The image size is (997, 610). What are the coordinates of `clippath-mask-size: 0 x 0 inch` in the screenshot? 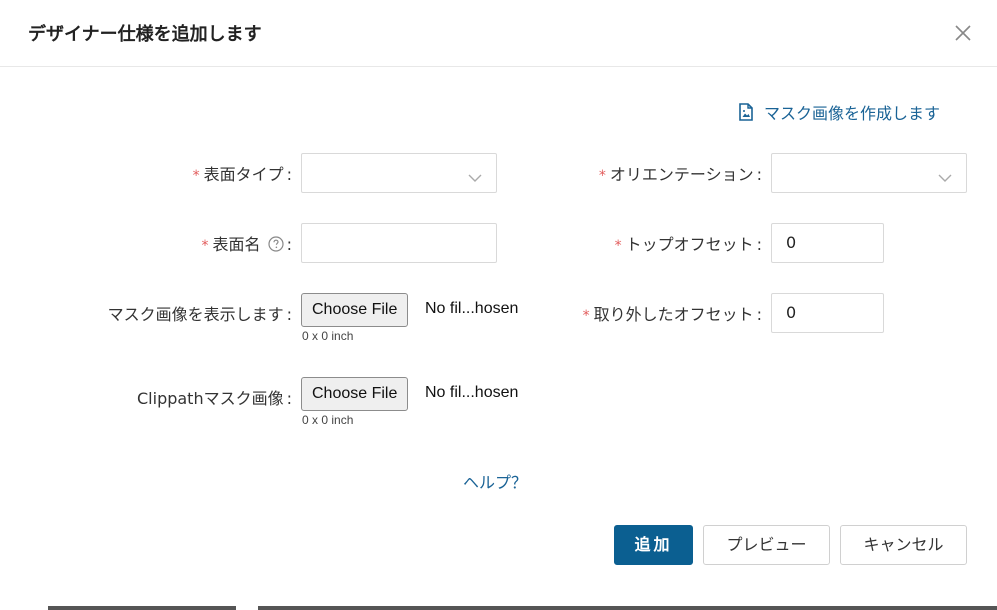 It's located at (328, 420).